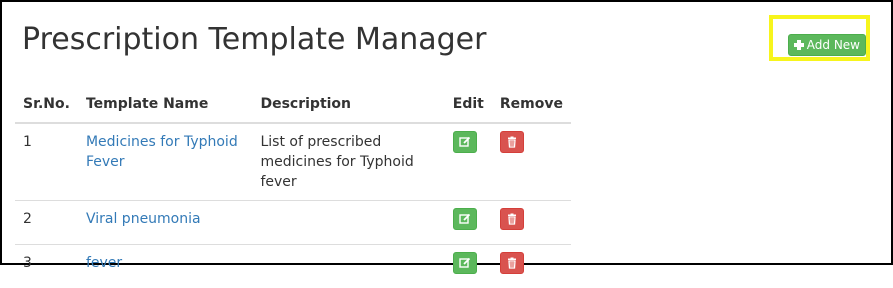  I want to click on row-sr-no: 3, so click(46, 266).